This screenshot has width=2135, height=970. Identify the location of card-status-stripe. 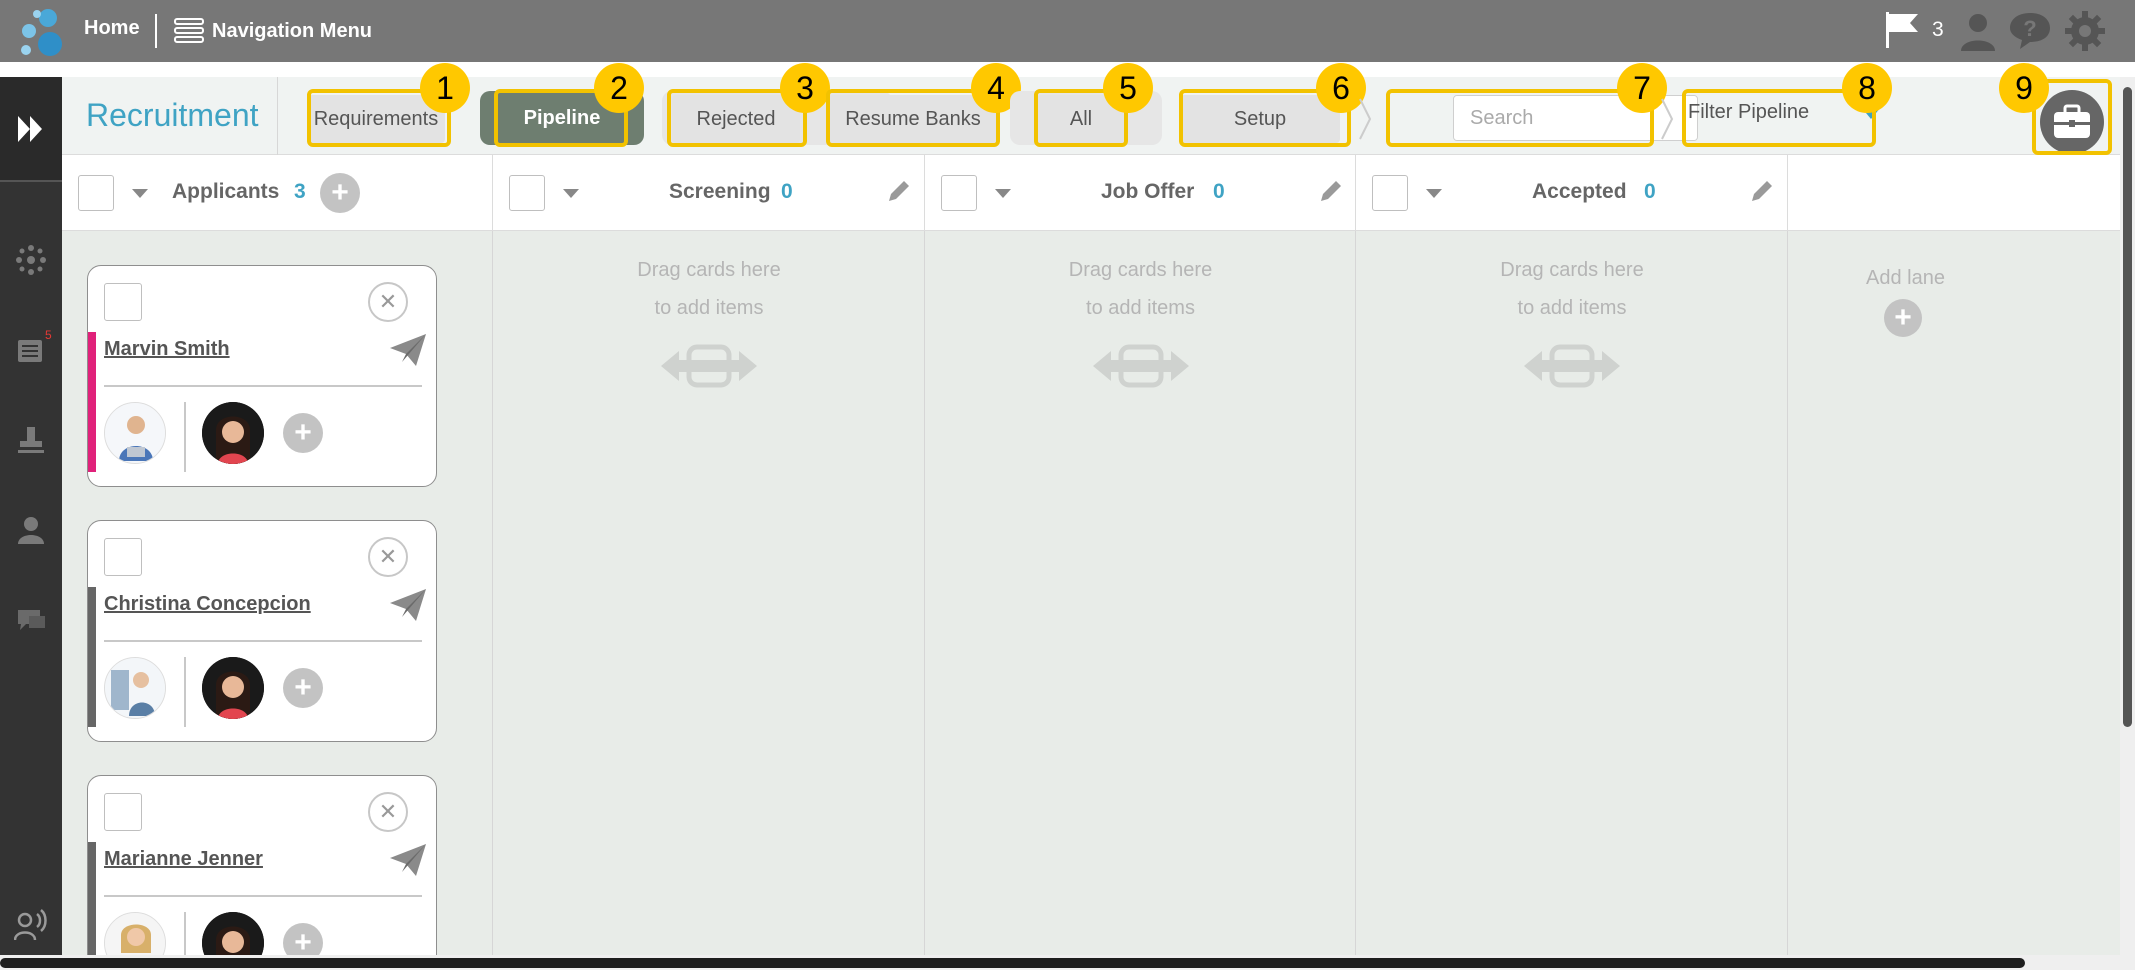
(92, 657).